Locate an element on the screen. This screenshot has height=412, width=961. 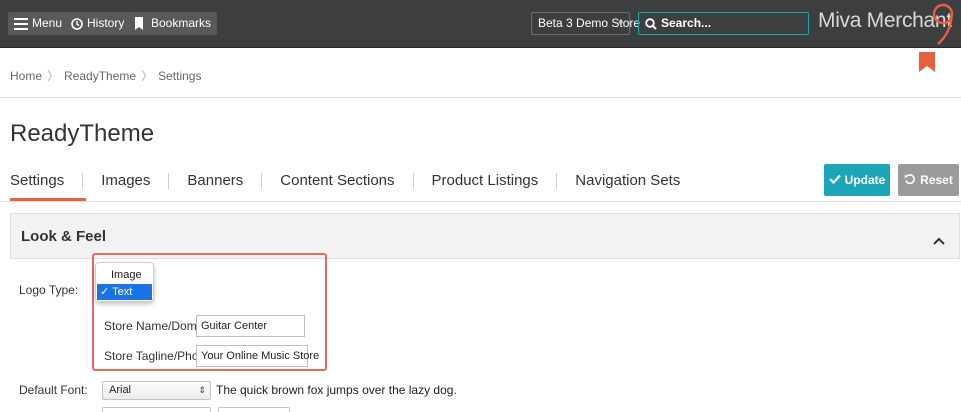
default-font-select: Arial ⇕ is located at coordinates (156, 390).